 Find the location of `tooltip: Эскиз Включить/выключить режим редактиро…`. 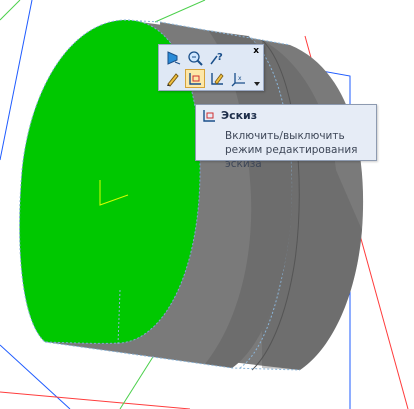

tooltip: Эскиз Включить/выключить режим редактиро… is located at coordinates (286, 137).